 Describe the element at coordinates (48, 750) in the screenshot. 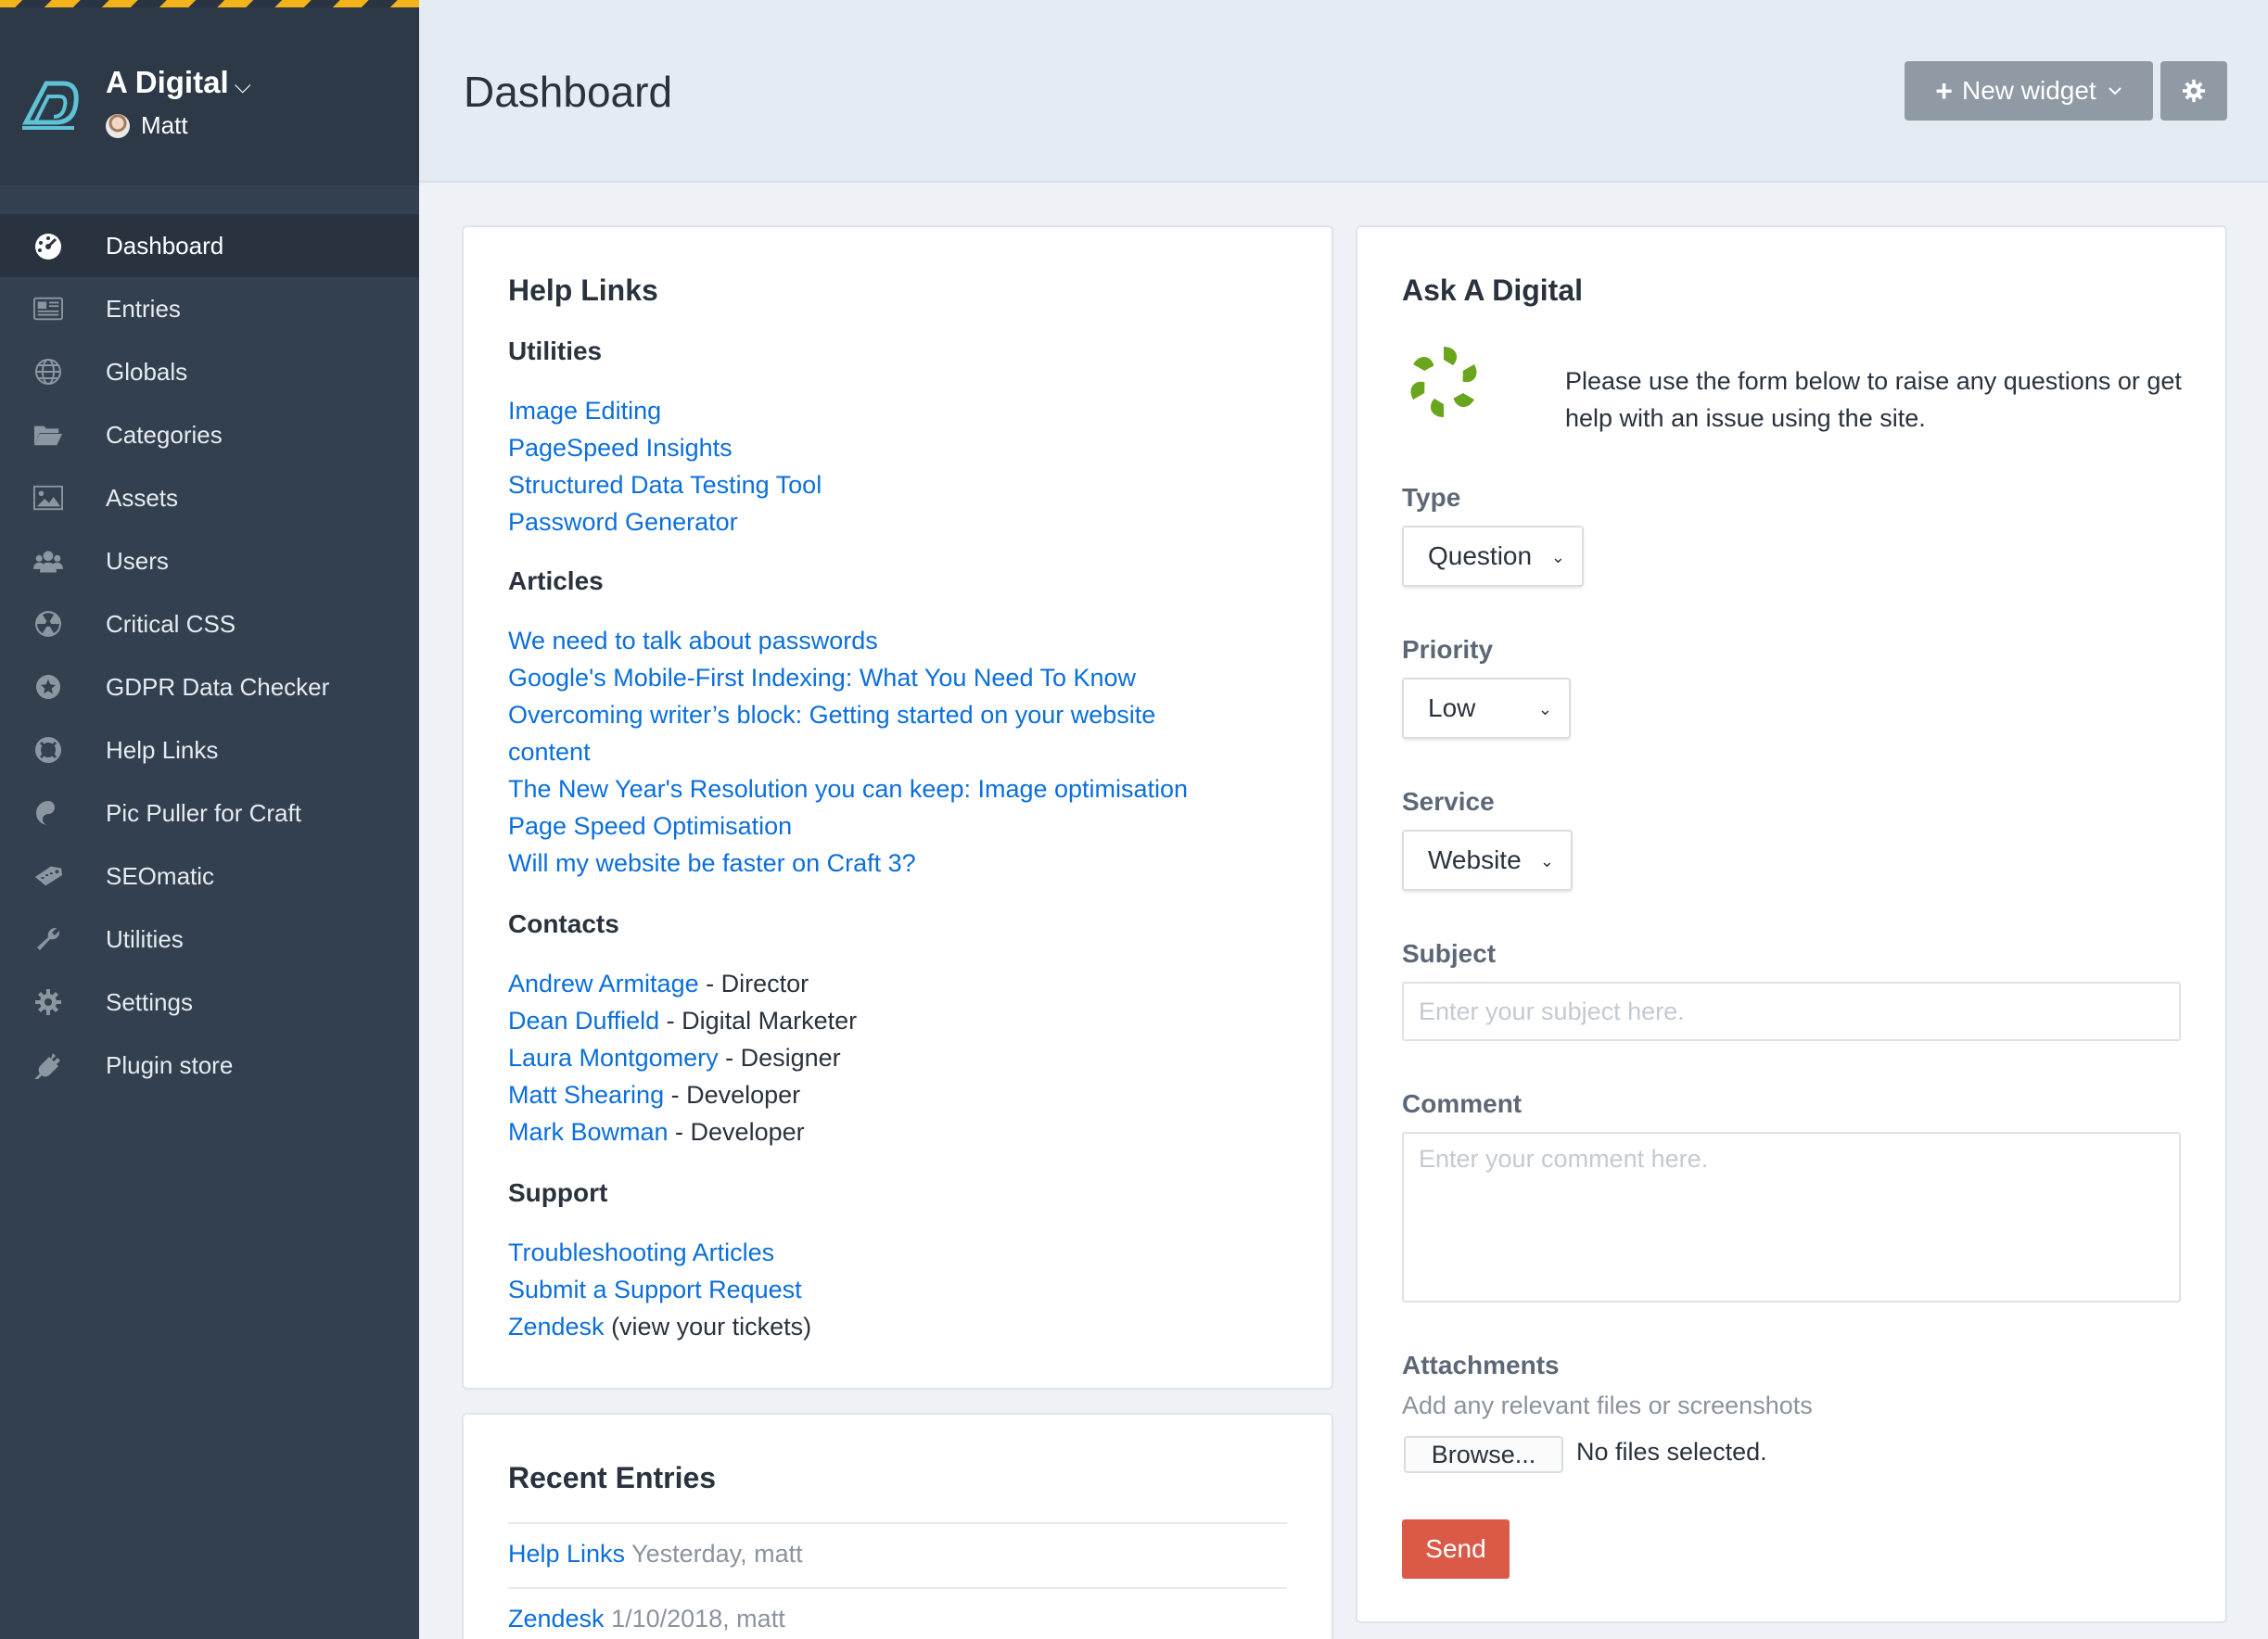

I see `life-ring-icon` at that location.